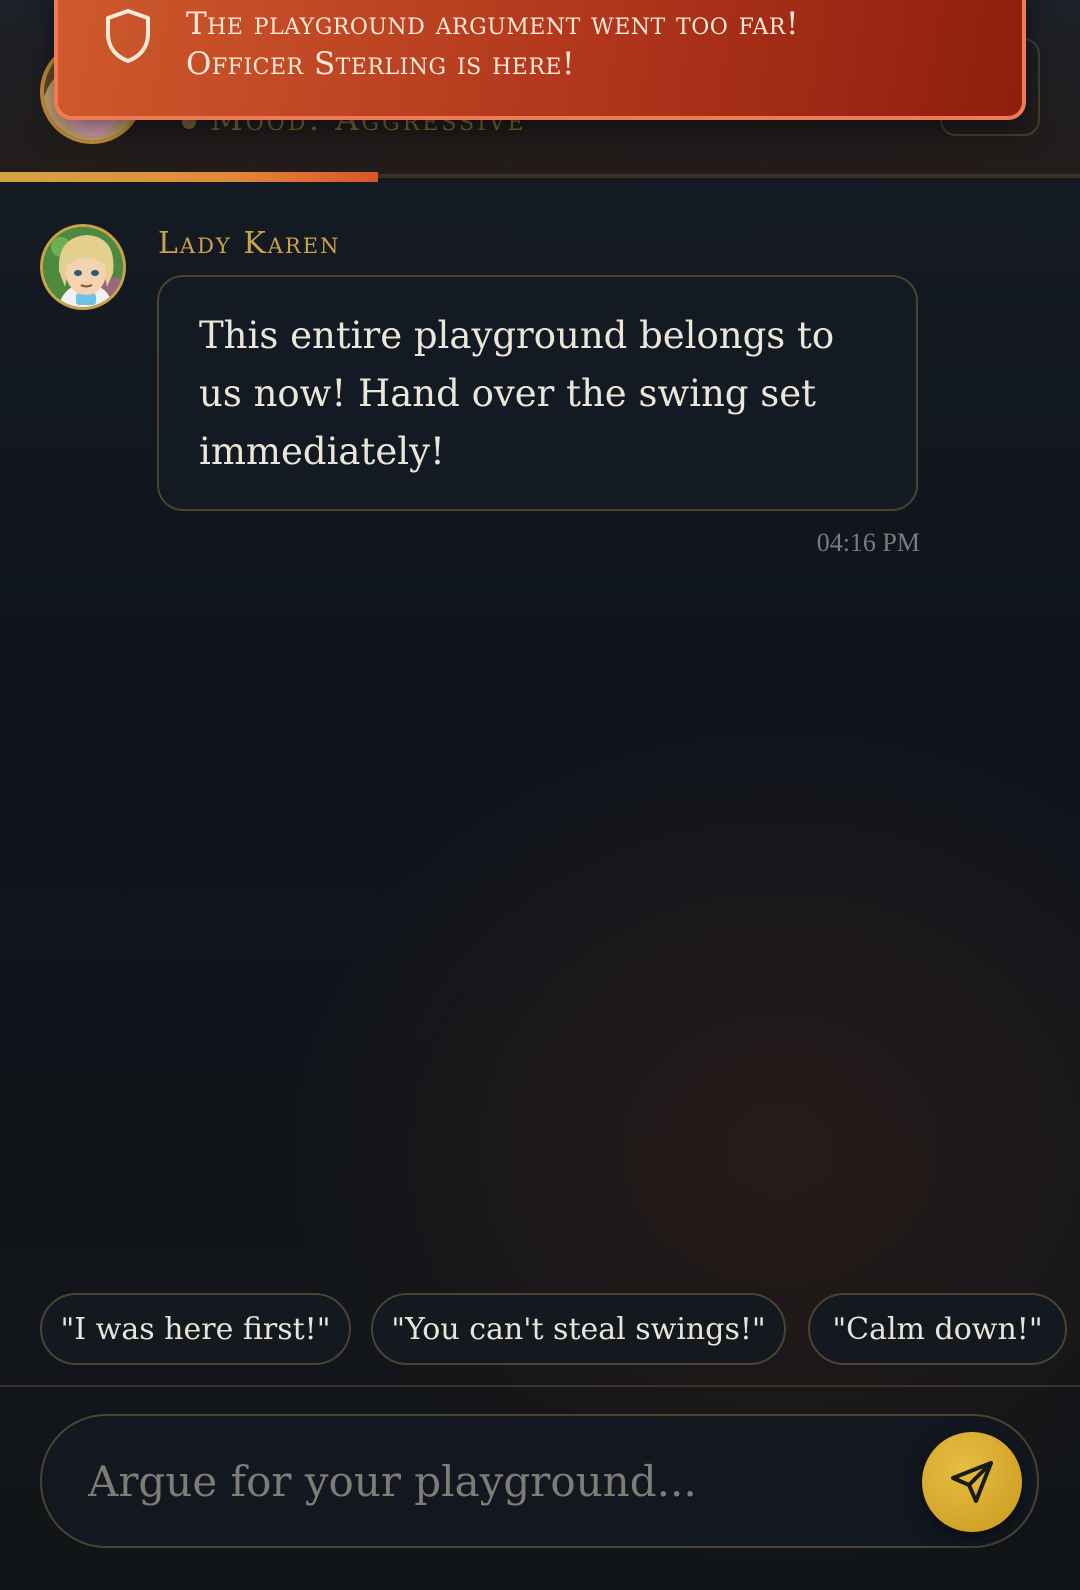 The width and height of the screenshot is (1080, 1590). What do you see at coordinates (189, 177) in the screenshot?
I see `argument-progress-fill` at bounding box center [189, 177].